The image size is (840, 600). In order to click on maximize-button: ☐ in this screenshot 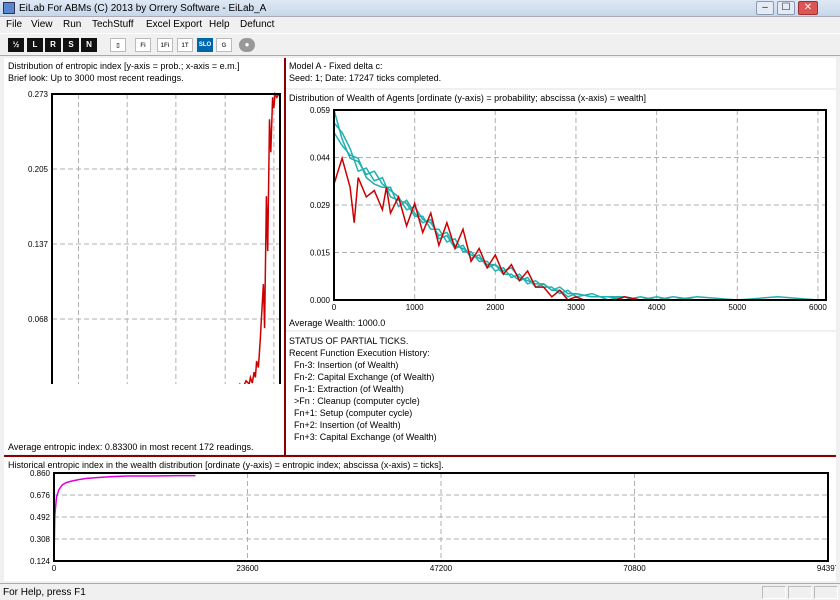, I will do `click(786, 8)`.